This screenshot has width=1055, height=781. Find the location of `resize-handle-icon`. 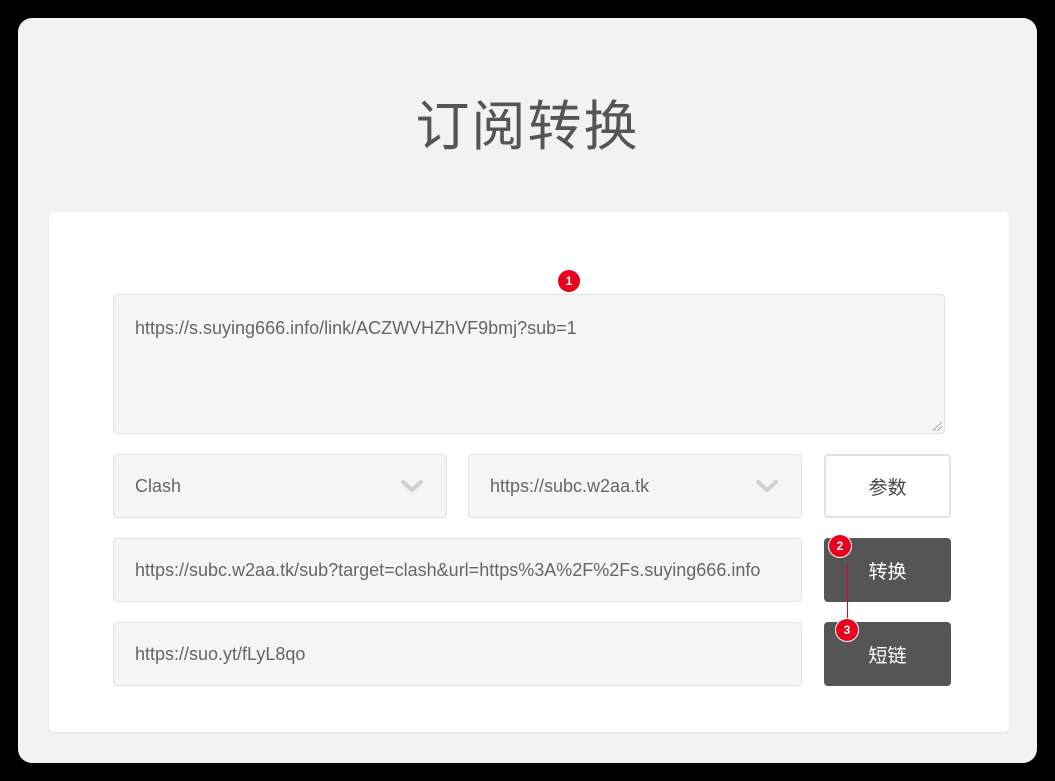

resize-handle-icon is located at coordinates (937, 426).